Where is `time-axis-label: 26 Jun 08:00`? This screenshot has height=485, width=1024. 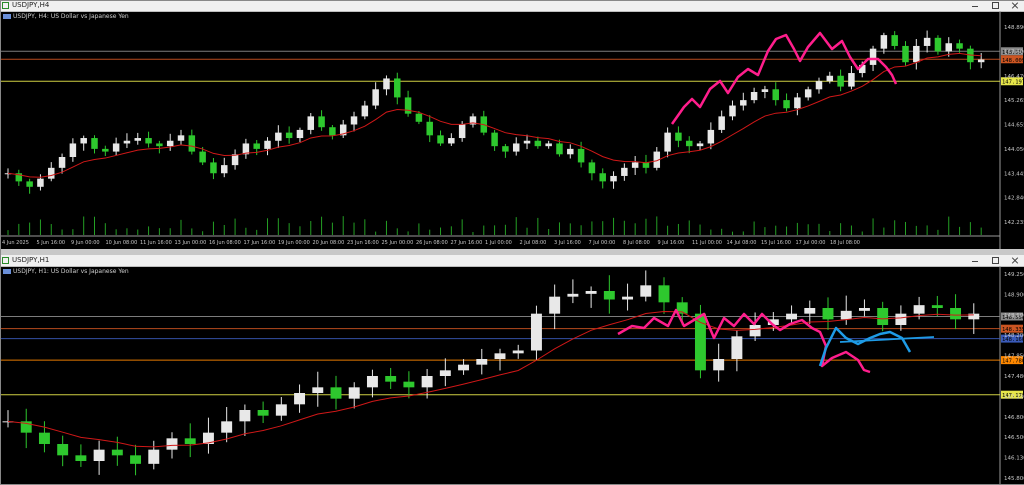 time-axis-label: 26 Jun 08:00 is located at coordinates (432, 243).